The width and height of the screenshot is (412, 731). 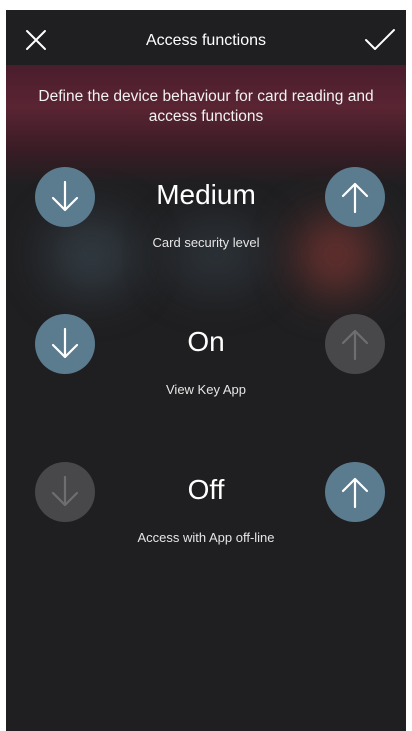 I want to click on confirm-button, so click(x=380, y=40).